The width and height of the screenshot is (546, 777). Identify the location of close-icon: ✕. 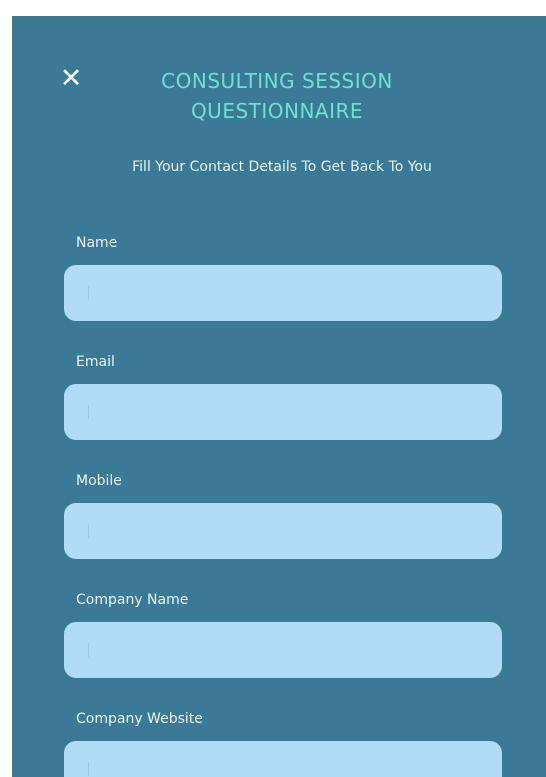
(71, 78).